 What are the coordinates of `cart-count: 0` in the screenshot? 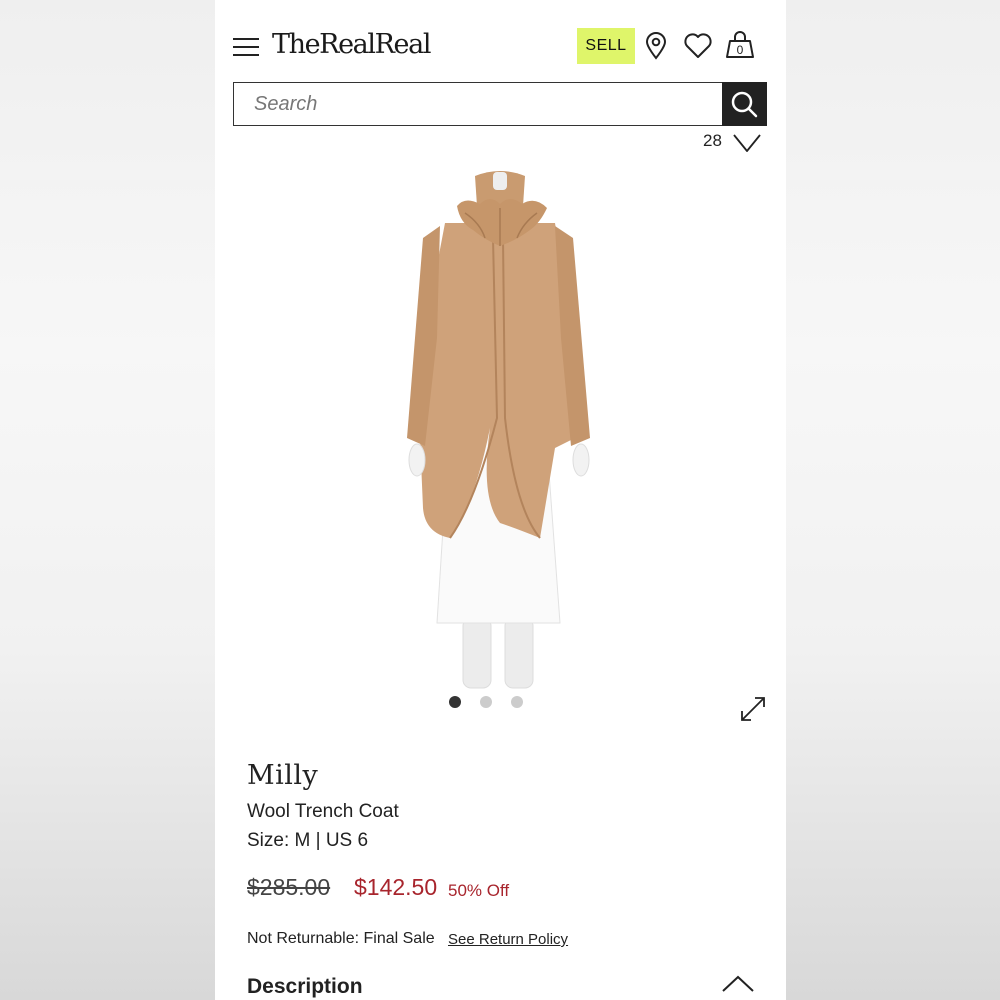 It's located at (740, 50).